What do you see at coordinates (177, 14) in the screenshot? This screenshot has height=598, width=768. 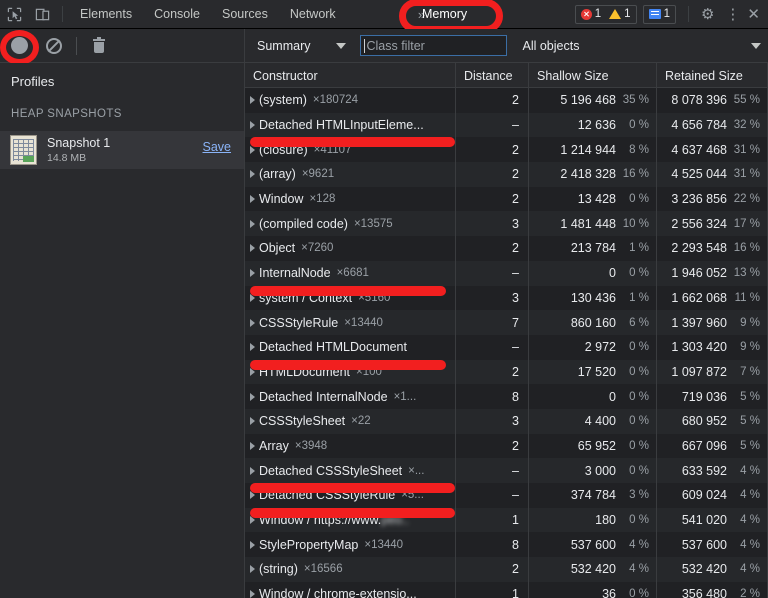 I see `tab-console: Console` at bounding box center [177, 14].